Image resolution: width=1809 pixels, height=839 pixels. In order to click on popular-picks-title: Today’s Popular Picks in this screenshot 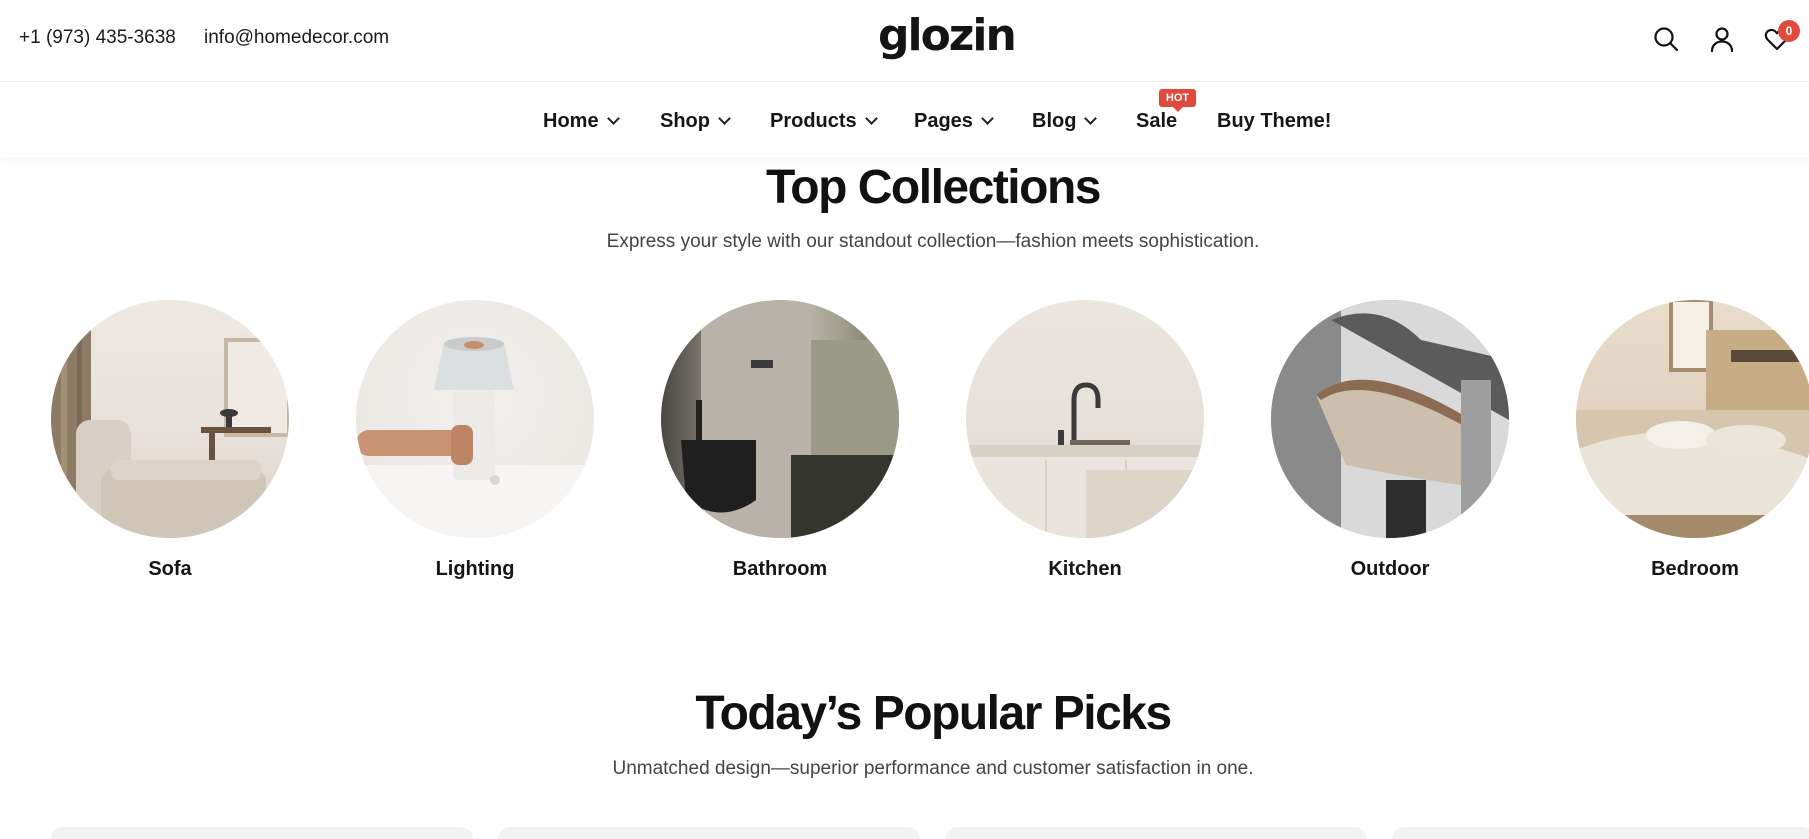, I will do `click(933, 713)`.